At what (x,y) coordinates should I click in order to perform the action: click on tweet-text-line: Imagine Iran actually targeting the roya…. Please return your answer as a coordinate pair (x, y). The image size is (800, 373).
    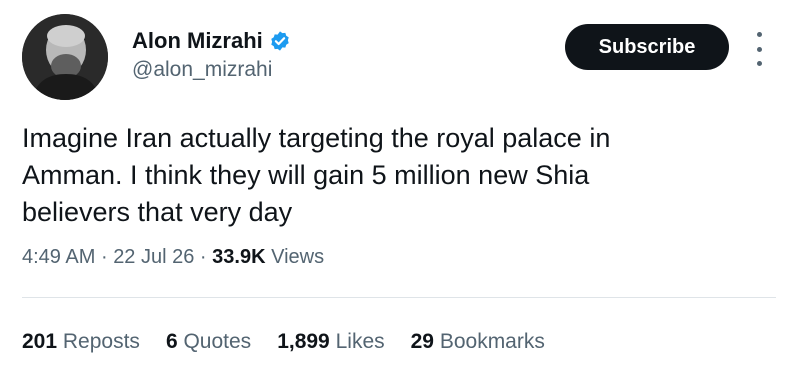
    Looking at the image, I should click on (316, 138).